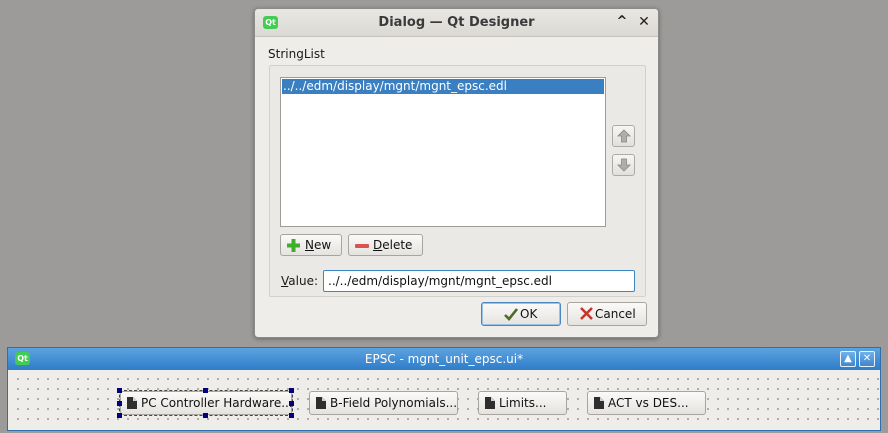 The width and height of the screenshot is (888, 433). I want to click on ok-button: OK, so click(521, 314).